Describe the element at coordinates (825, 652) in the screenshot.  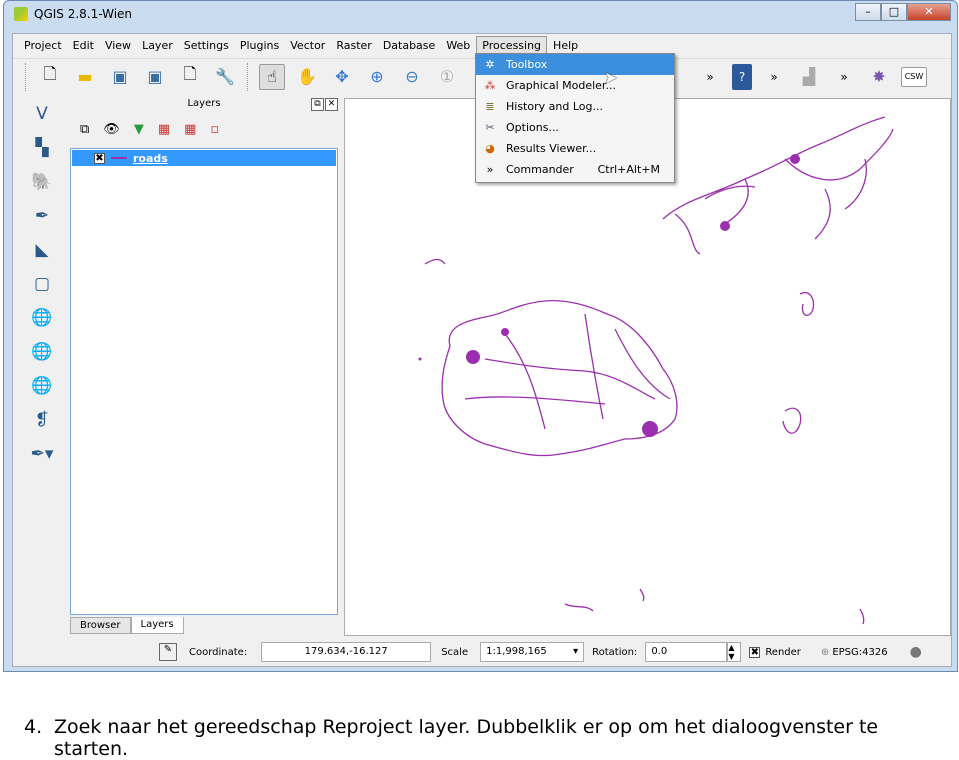
I see `crs-globe-icon: ⊕` at that location.